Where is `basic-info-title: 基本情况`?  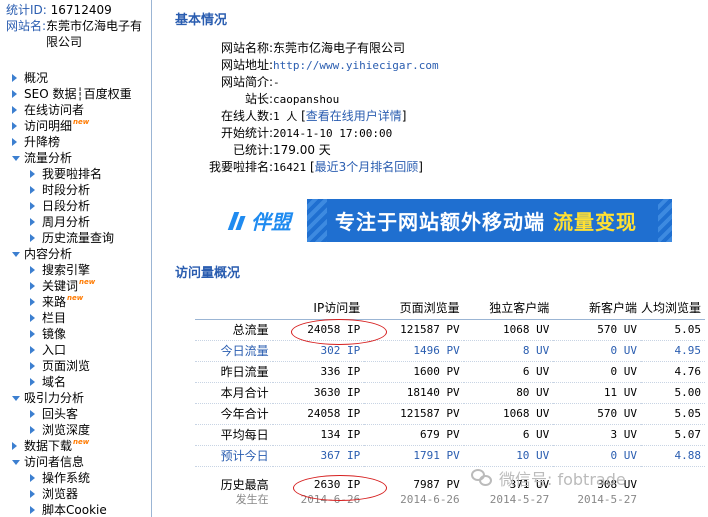 basic-info-title: 基本情况 is located at coordinates (201, 20).